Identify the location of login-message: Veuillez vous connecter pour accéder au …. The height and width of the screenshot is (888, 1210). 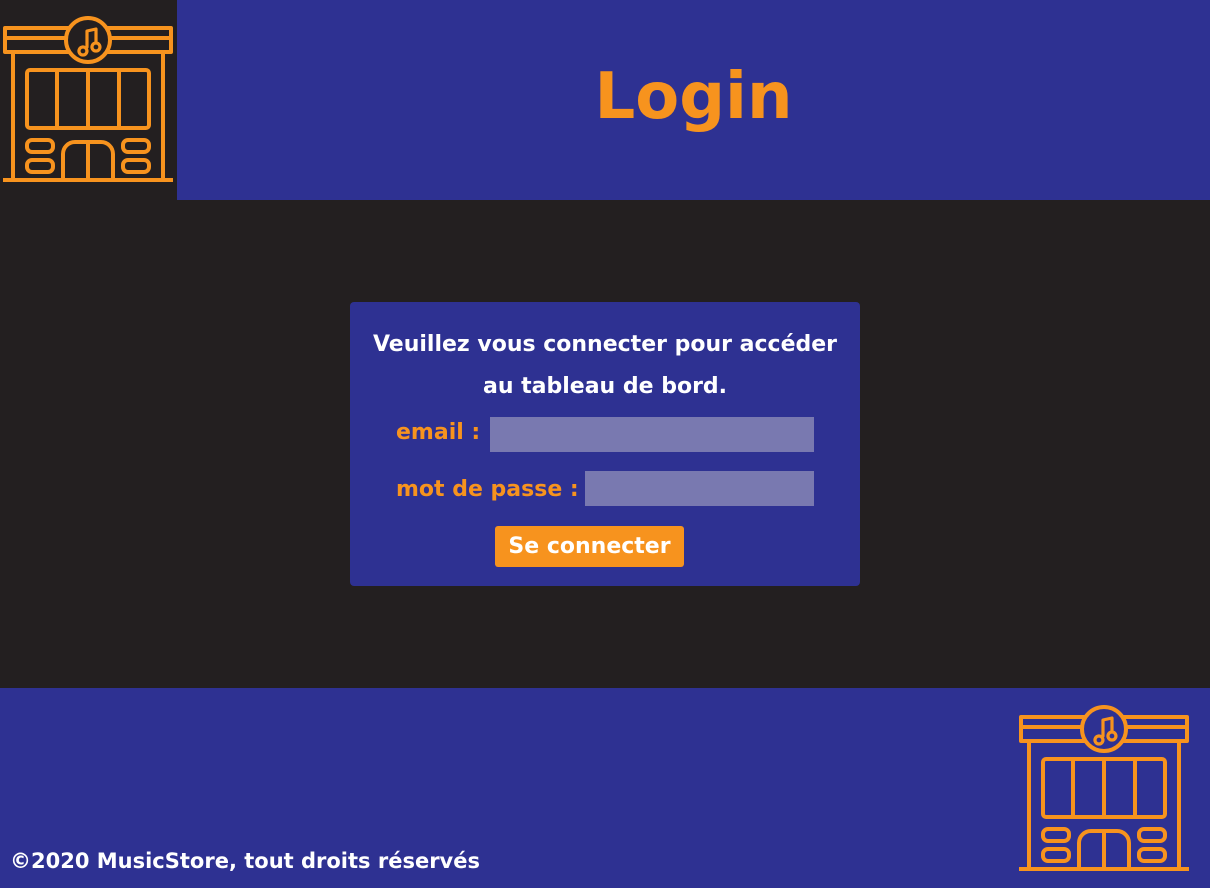
(605, 365).